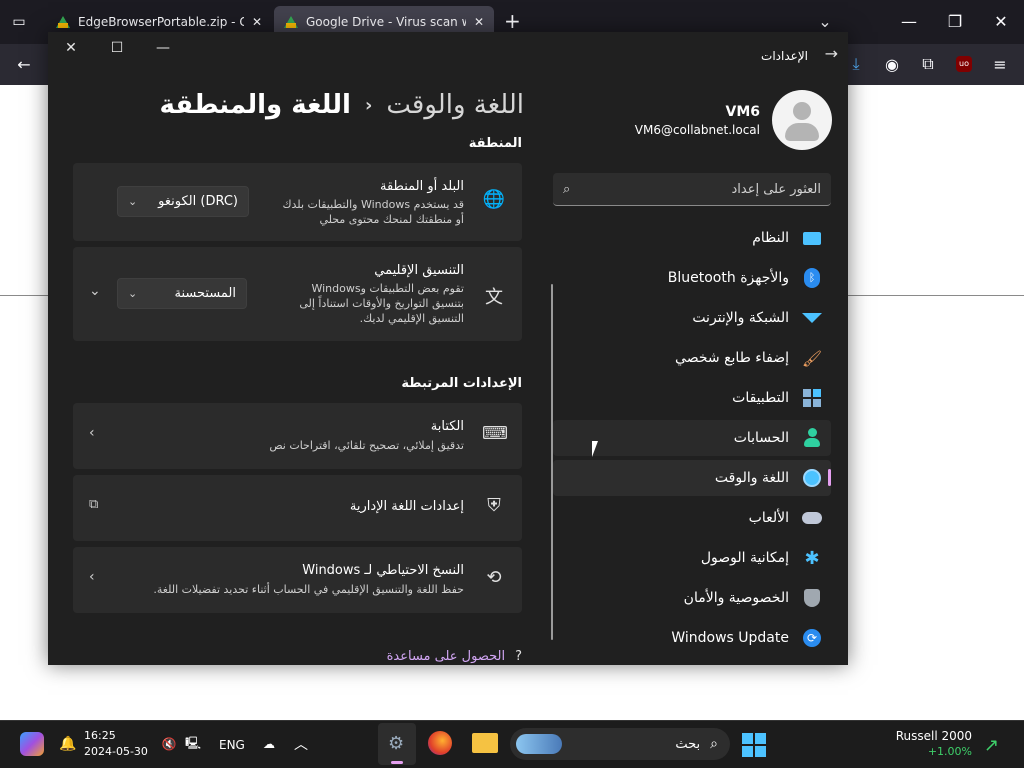 The height and width of the screenshot is (768, 1024). What do you see at coordinates (740, 318) in the screenshot?
I see `sidebar-item-label: الشبكة والإنترنت` at bounding box center [740, 318].